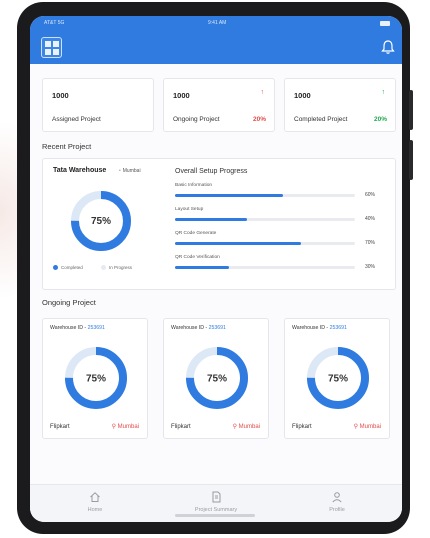 Image resolution: width=430 pixels, height=538 pixels. I want to click on progress-label: QR Code Generate, so click(196, 233).